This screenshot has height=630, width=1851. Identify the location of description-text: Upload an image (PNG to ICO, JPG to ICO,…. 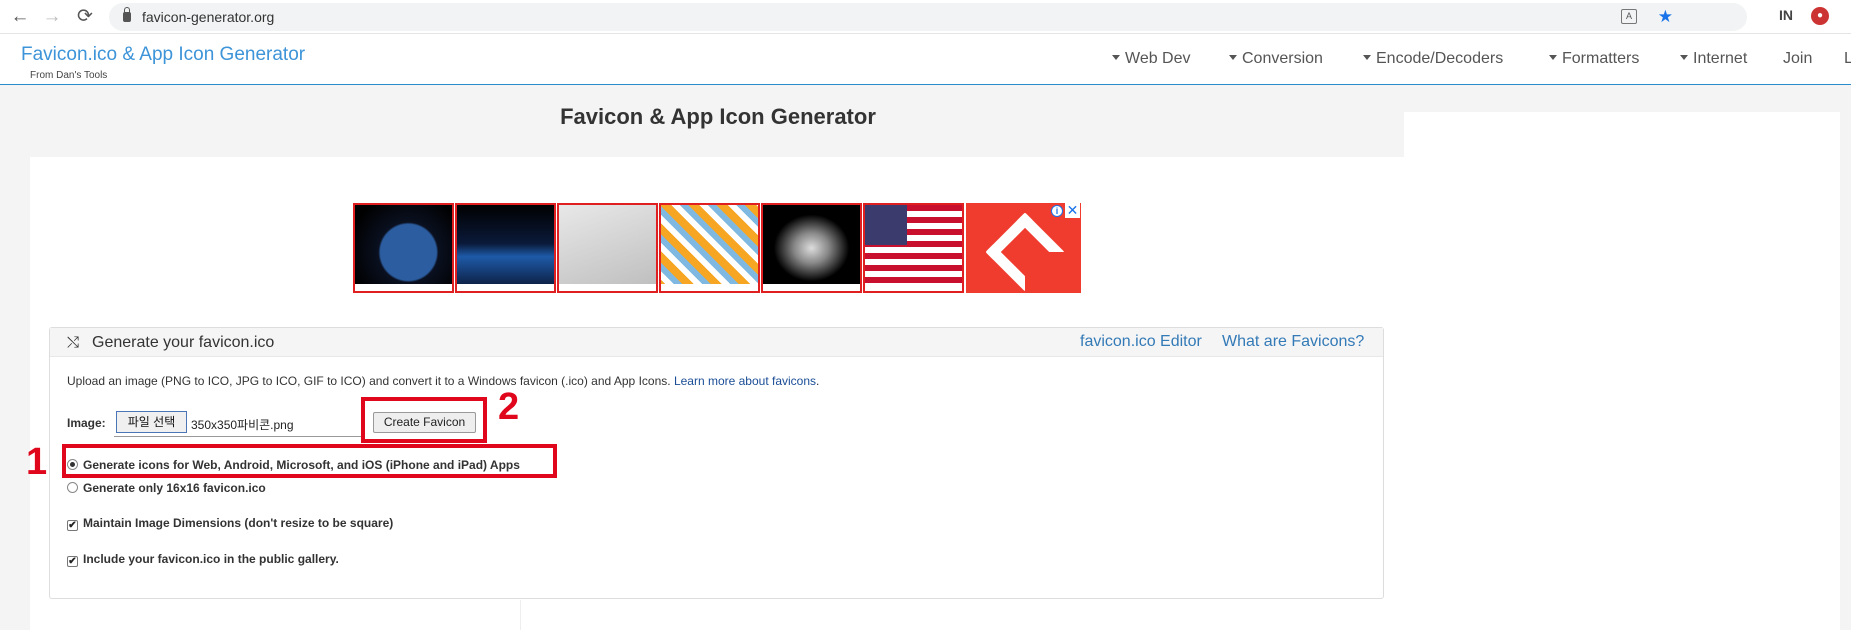
(369, 381).